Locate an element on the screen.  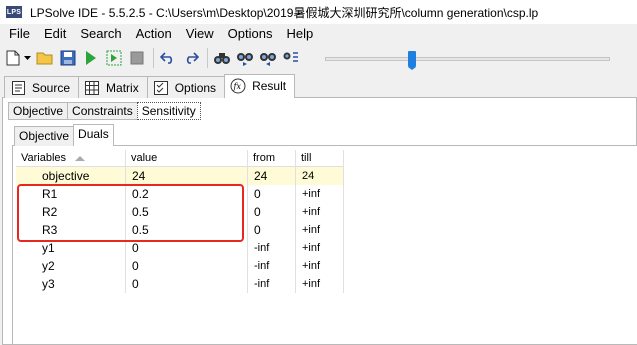
result-subtabs: Objective Constraints Sensitivity is located at coordinates (104, 111).